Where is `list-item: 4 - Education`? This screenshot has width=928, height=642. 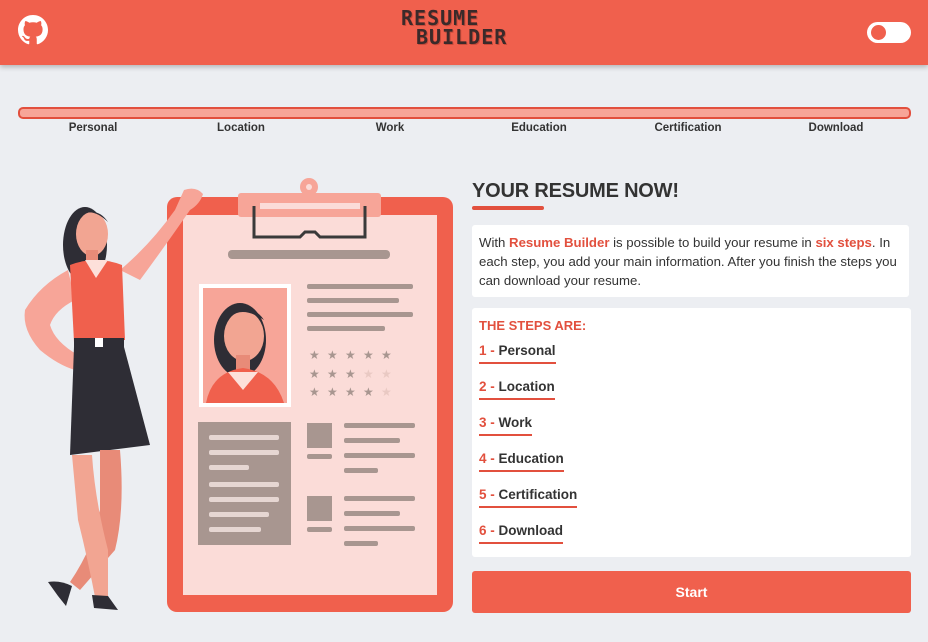
list-item: 4 - Education is located at coordinates (521, 461).